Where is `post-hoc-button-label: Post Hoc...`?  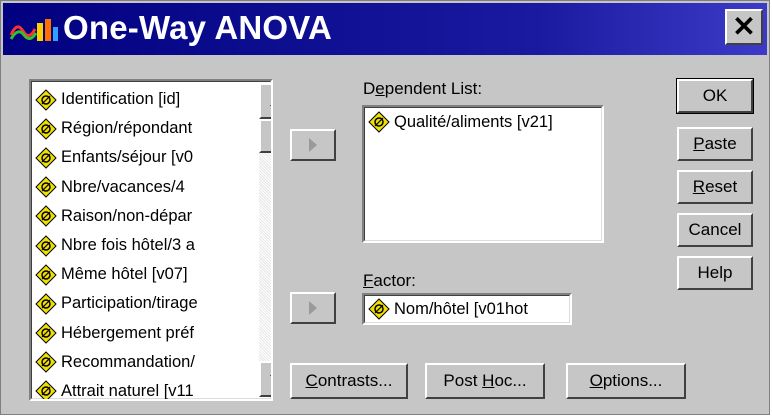 post-hoc-button-label: Post Hoc... is located at coordinates (484, 381).